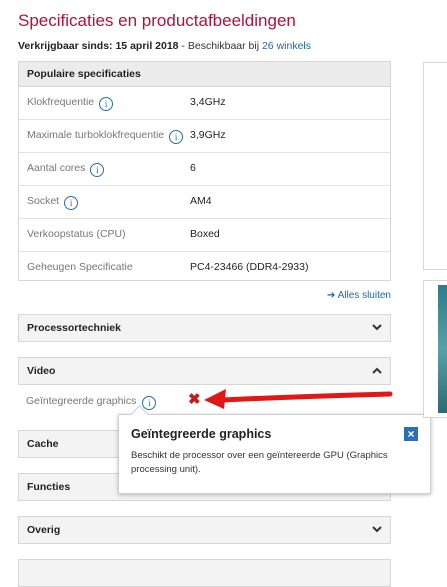 Image resolution: width=447 pixels, height=587 pixels. What do you see at coordinates (43, 444) in the screenshot?
I see `section-title: Cache` at bounding box center [43, 444].